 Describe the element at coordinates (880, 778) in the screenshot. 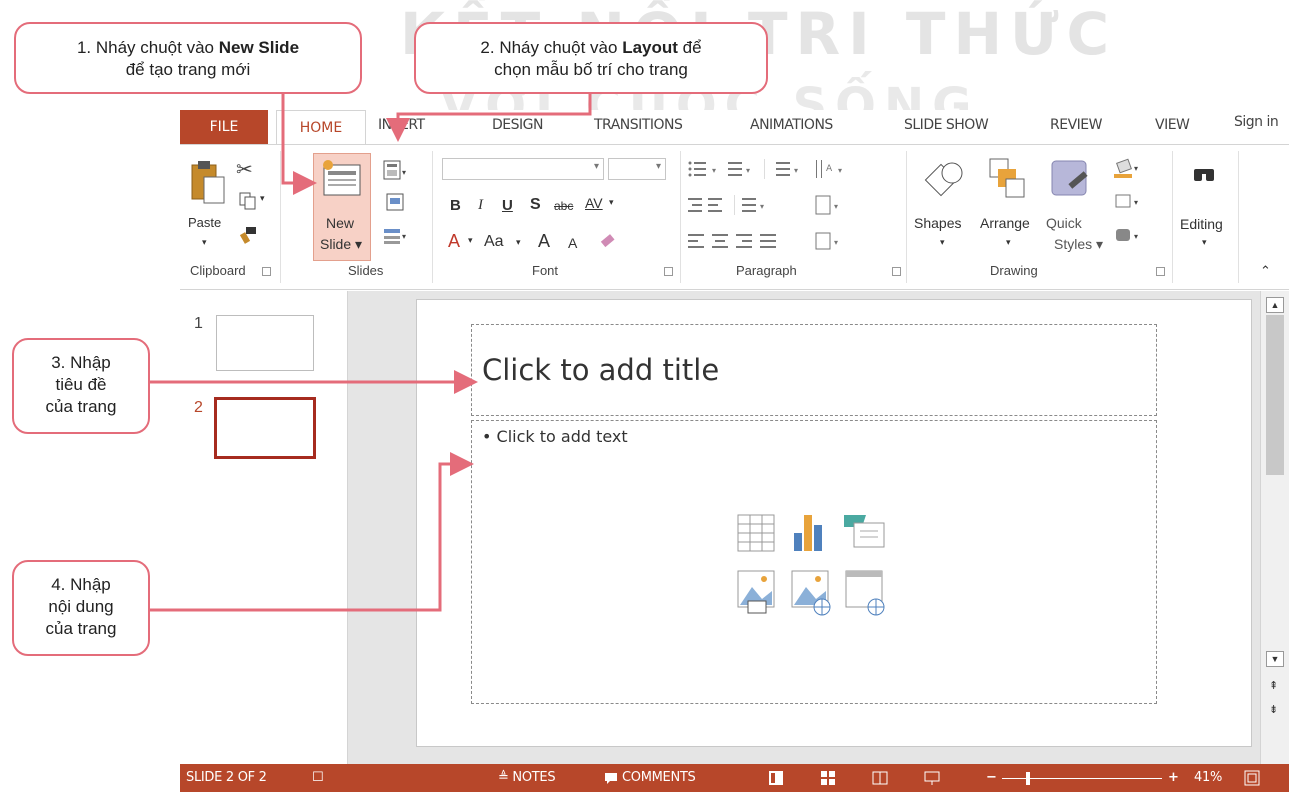

I see `reading-view-icon` at that location.